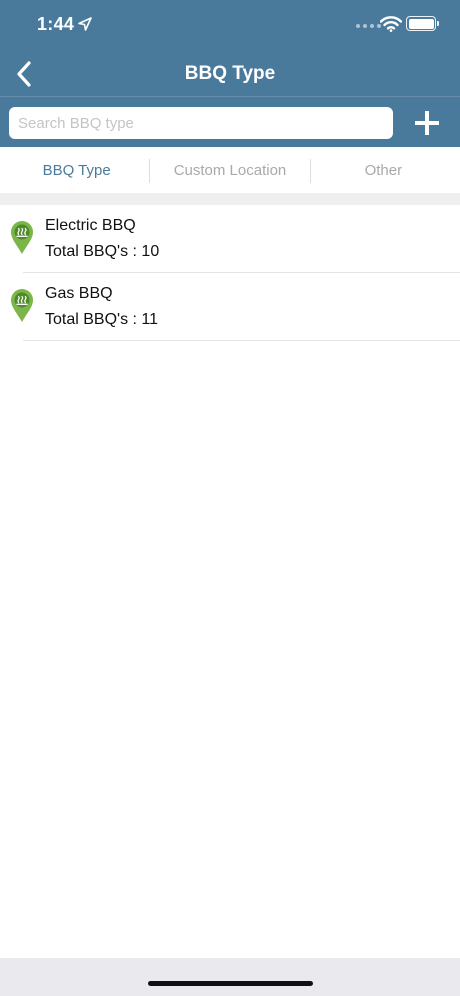 Image resolution: width=460 pixels, height=996 pixels. Describe the element at coordinates (102, 251) in the screenshot. I see `item-count: Total BBQ's : 10` at that location.